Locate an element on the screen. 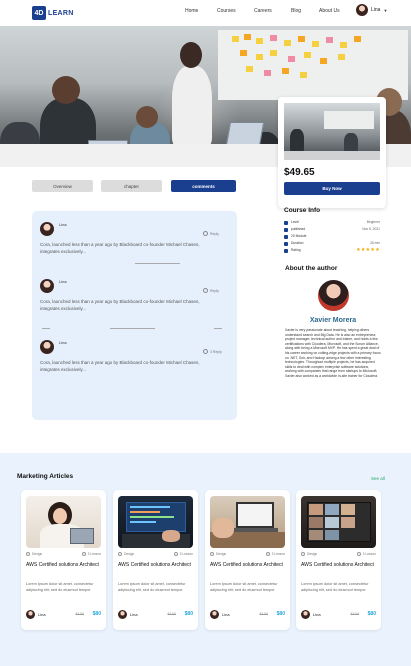  buy-now-button: Buy Now is located at coordinates (332, 188).